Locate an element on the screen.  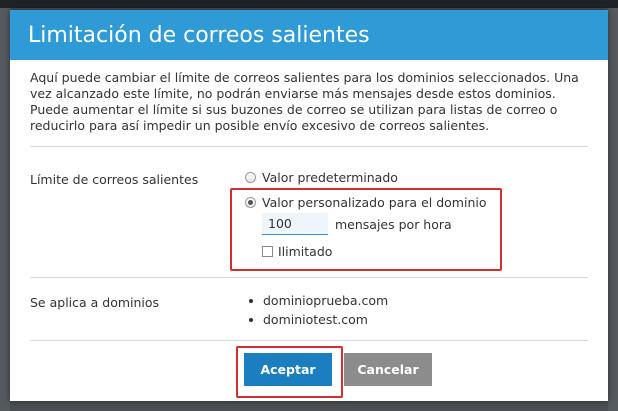
messages-per-hour-input is located at coordinates (295, 224).